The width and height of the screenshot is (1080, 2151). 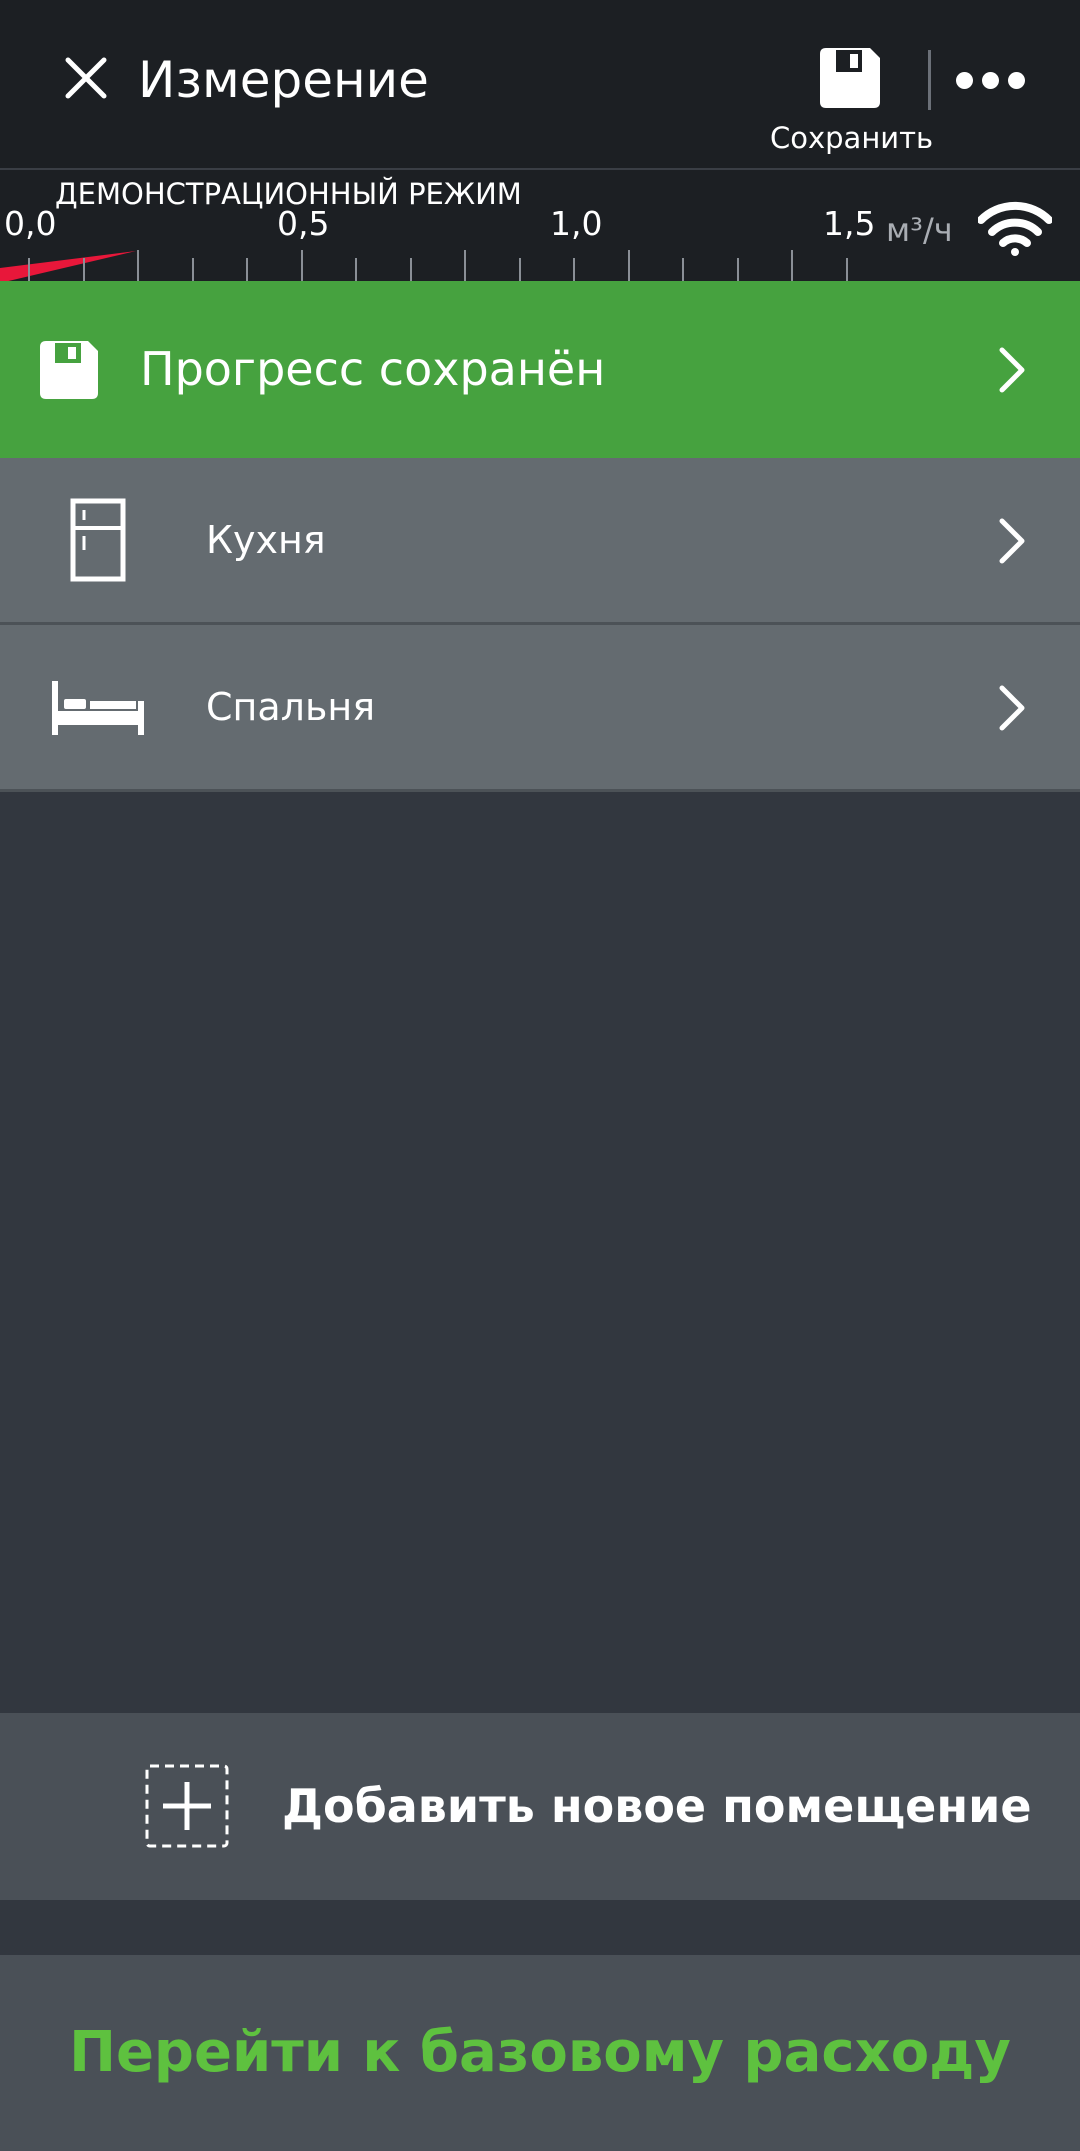 What do you see at coordinates (30, 223) in the screenshot?
I see `scale-label-0: 0,0` at bounding box center [30, 223].